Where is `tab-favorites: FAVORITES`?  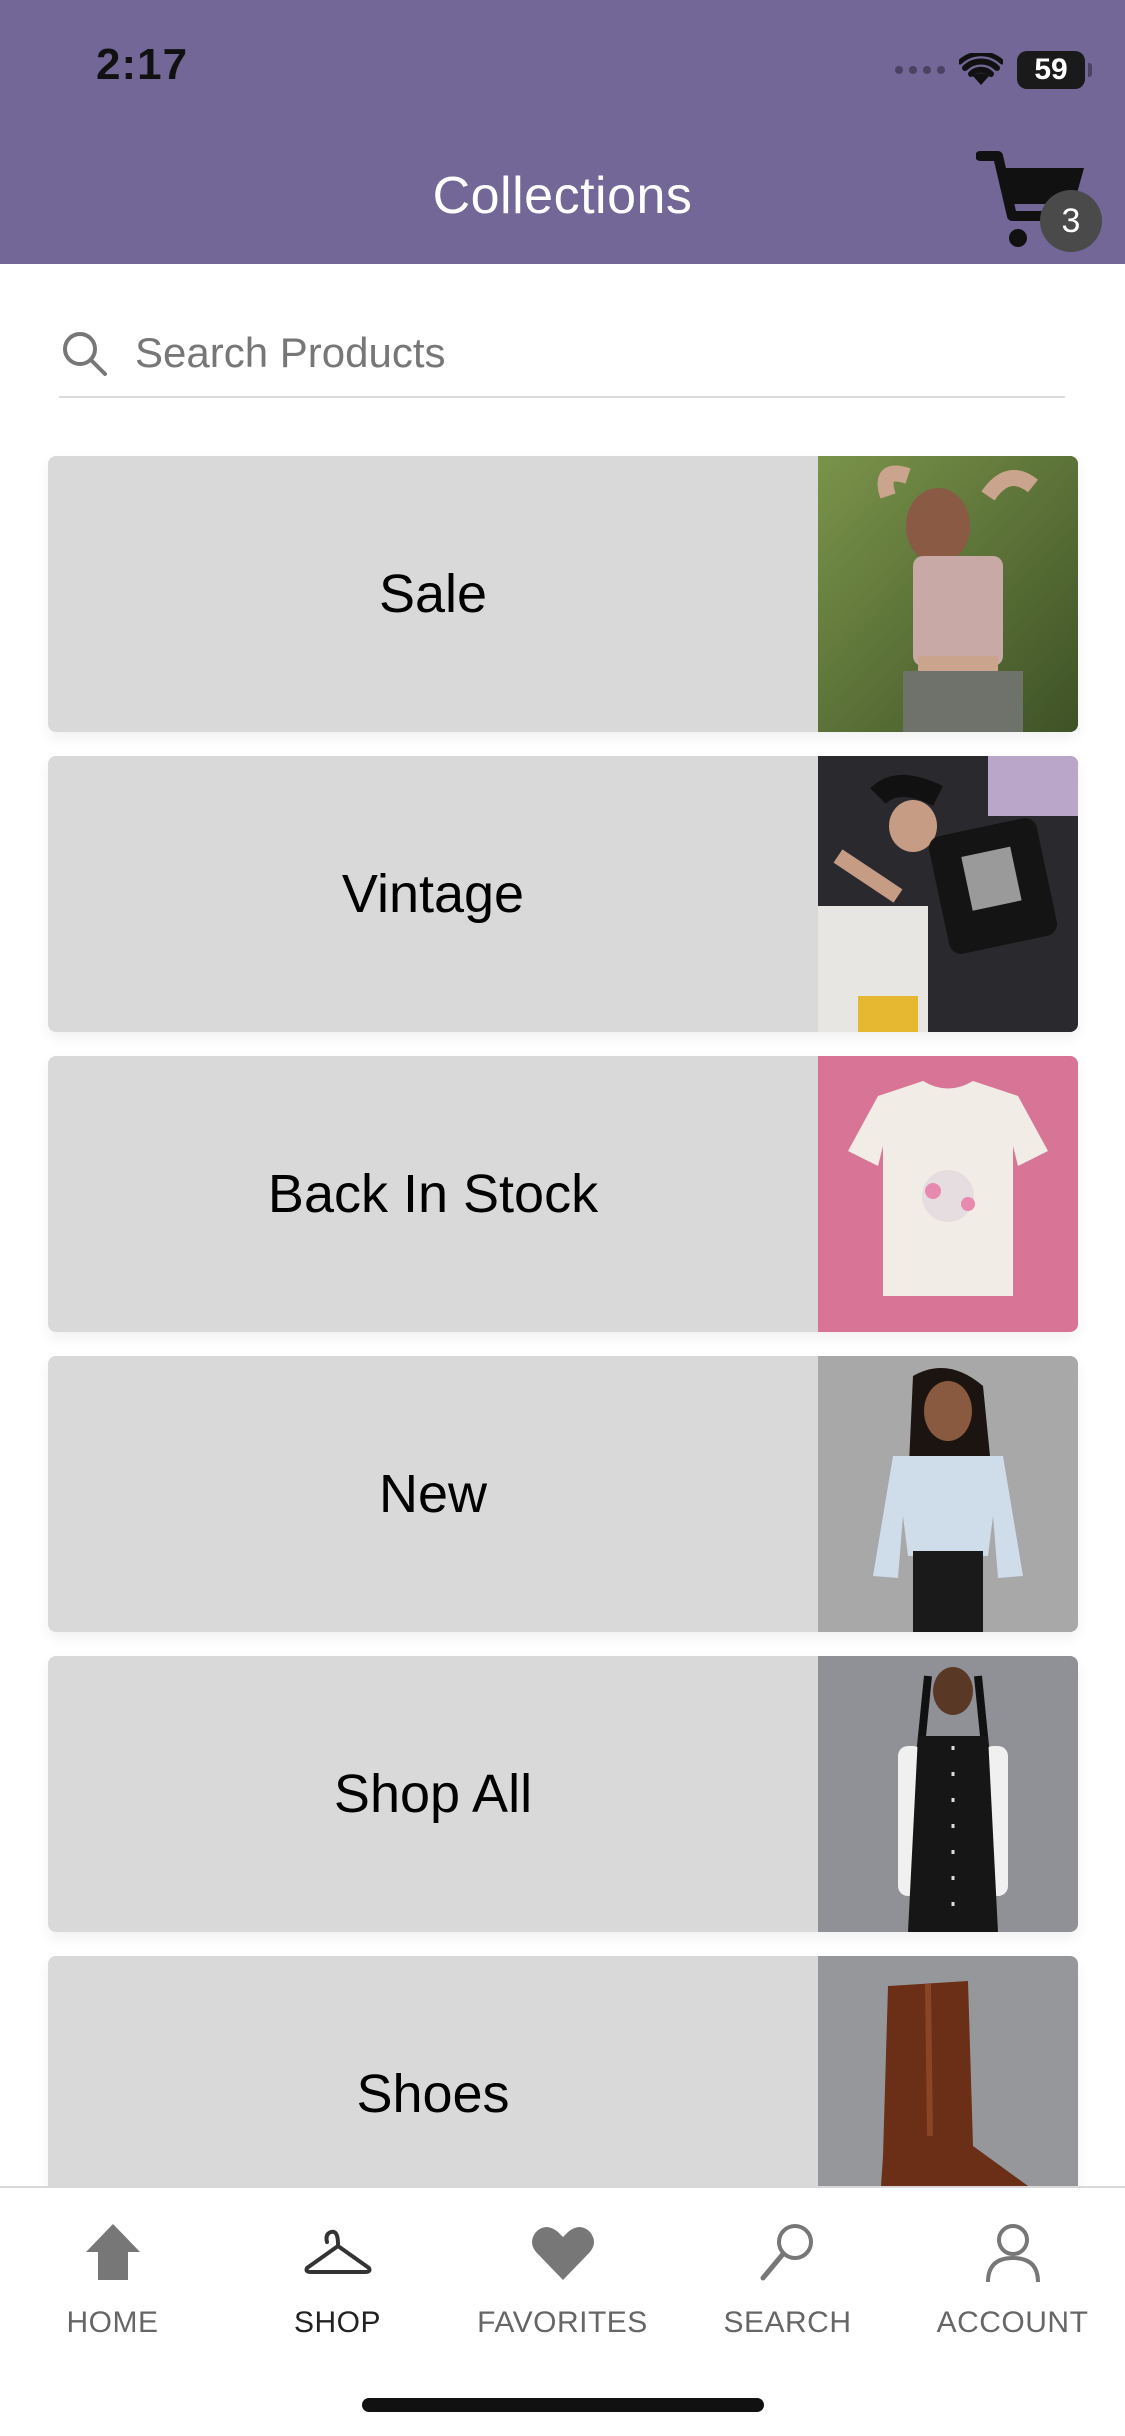
tab-favorites: FAVORITES is located at coordinates (562, 2279).